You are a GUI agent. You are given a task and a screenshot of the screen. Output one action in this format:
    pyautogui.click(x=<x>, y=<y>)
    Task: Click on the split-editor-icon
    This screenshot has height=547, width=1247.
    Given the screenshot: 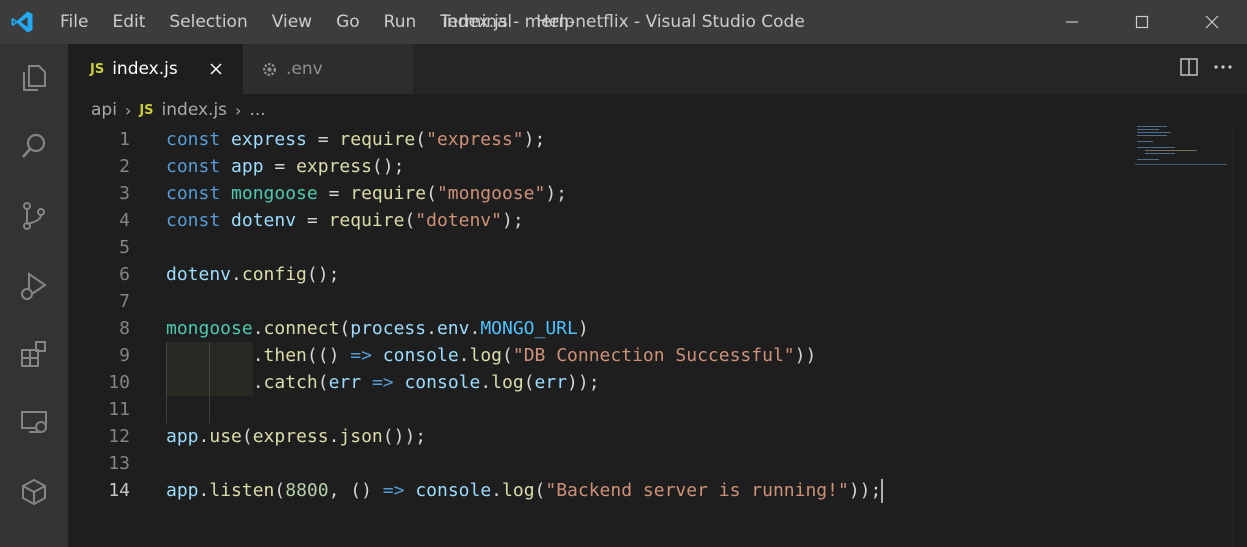 What is the action you would take?
    pyautogui.click(x=1189, y=69)
    